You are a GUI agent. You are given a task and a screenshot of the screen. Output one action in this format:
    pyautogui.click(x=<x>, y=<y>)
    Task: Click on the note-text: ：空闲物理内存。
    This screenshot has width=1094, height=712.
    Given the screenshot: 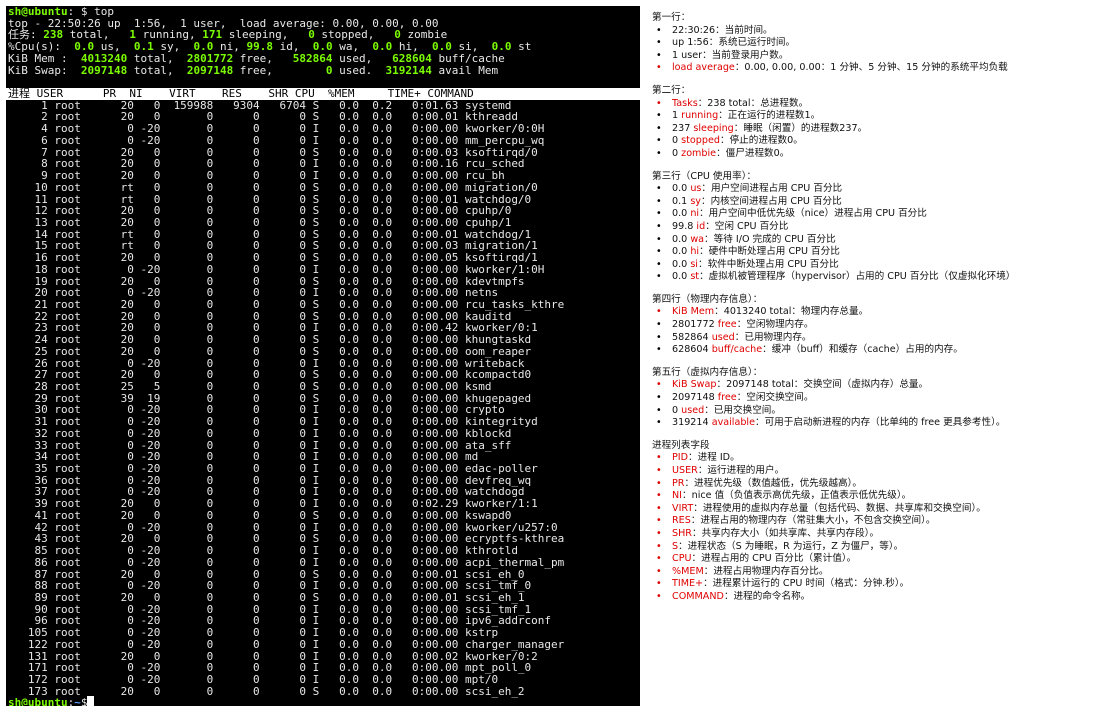 What is the action you would take?
    pyautogui.click(x=775, y=325)
    